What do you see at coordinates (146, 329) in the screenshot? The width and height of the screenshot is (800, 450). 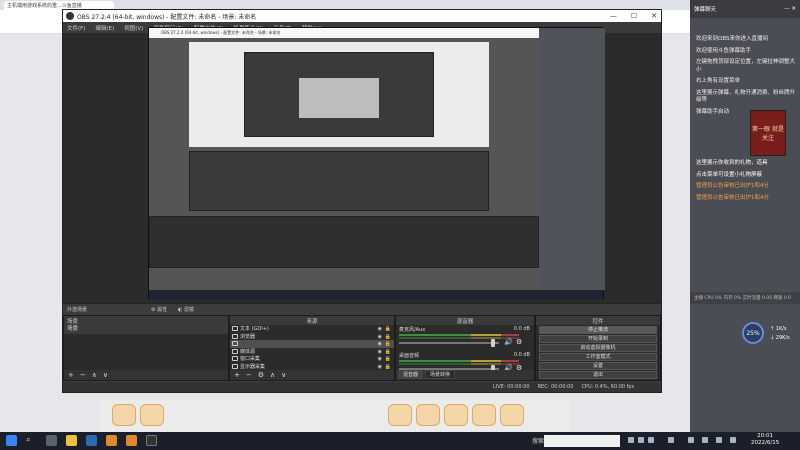 I see `scene-list-item: 场景` at bounding box center [146, 329].